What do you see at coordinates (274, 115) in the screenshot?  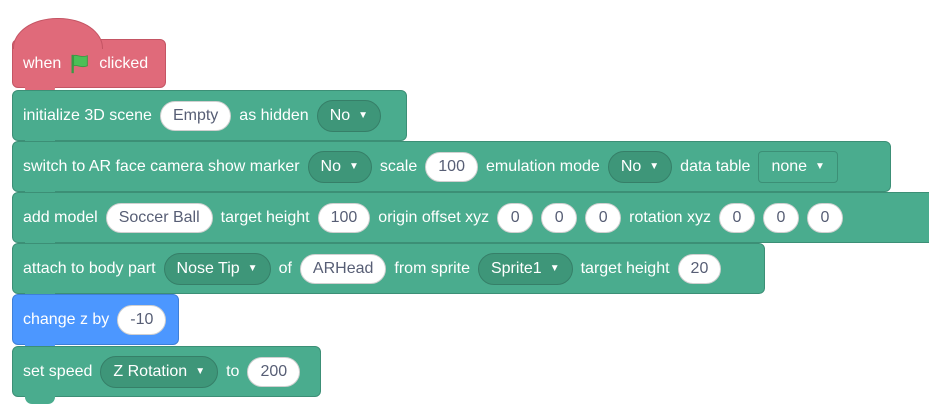 I see `as-hidden-label: as hidden` at bounding box center [274, 115].